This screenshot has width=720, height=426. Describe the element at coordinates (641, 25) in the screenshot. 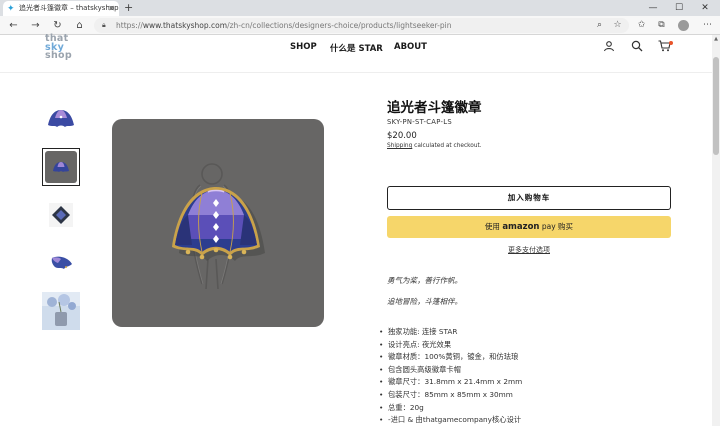

I see `favorites-icon: ✩` at that location.